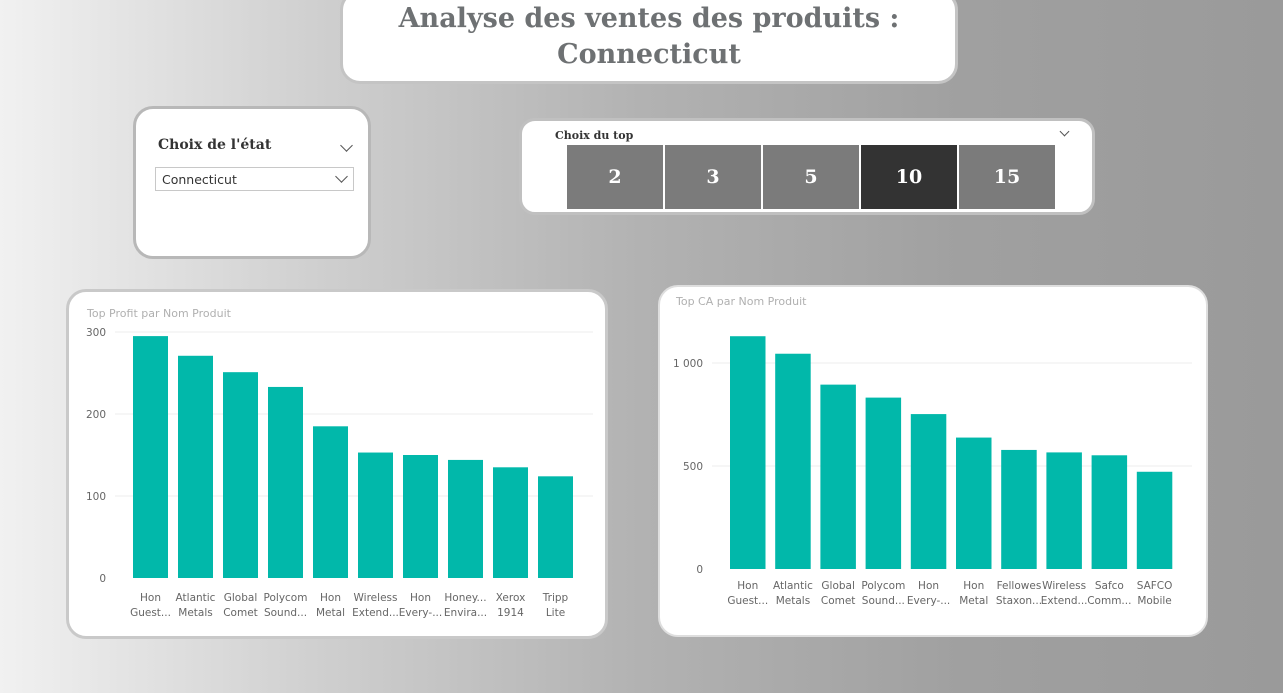 The height and width of the screenshot is (693, 1283). Describe the element at coordinates (1019, 586) in the screenshot. I see `x-tick-label: Fellowes` at that location.